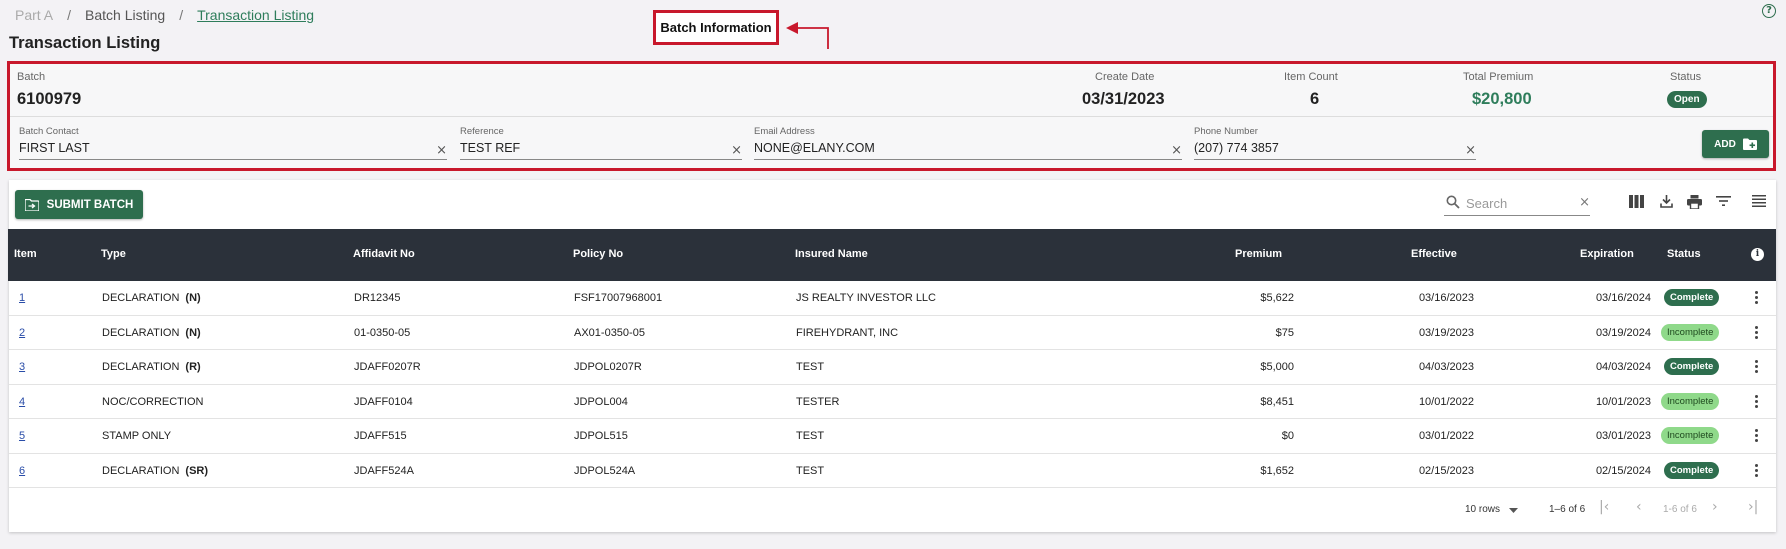  What do you see at coordinates (22, 436) in the screenshot?
I see `item-link: 5` at bounding box center [22, 436].